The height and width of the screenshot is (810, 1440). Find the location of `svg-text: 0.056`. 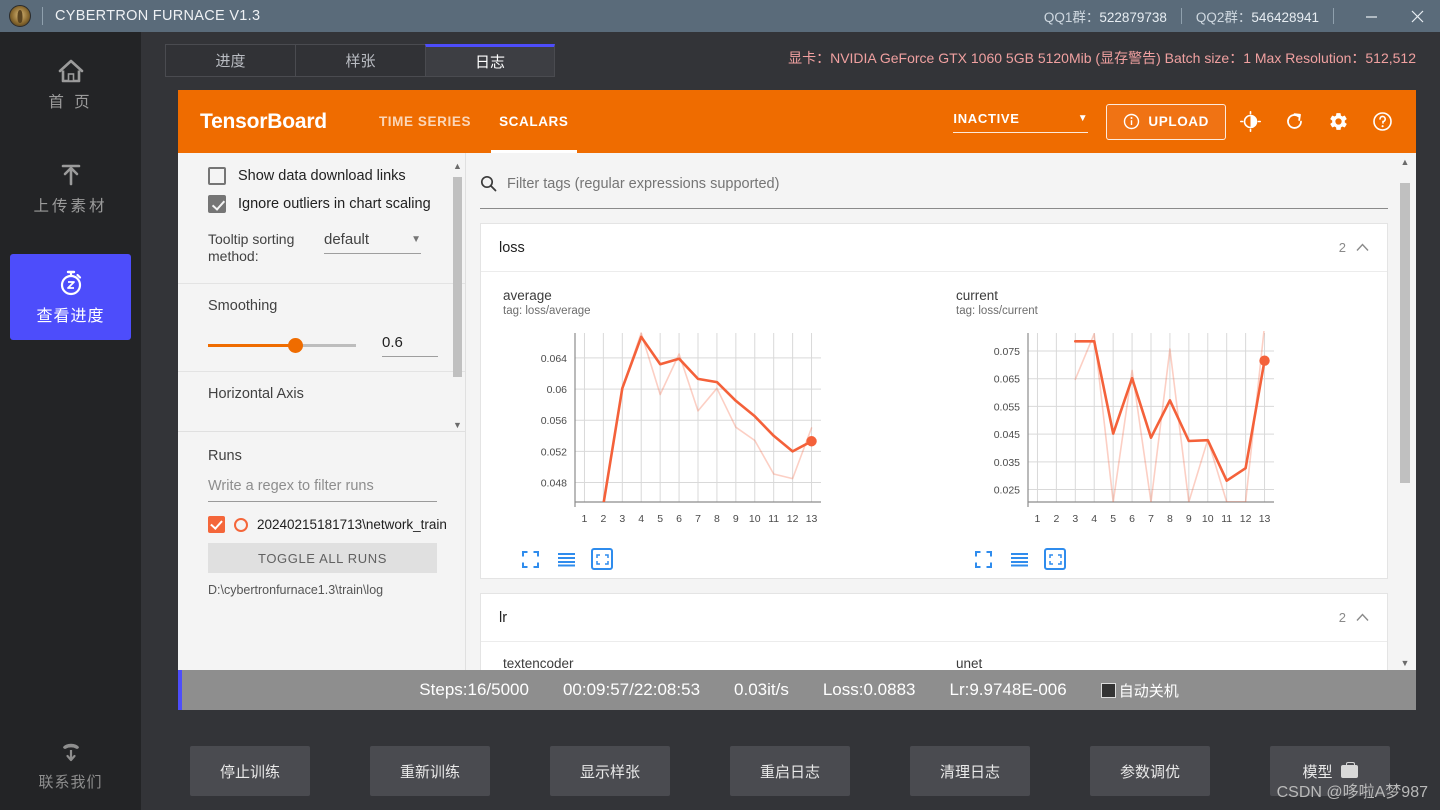

svg-text: 0.056 is located at coordinates (554, 421).